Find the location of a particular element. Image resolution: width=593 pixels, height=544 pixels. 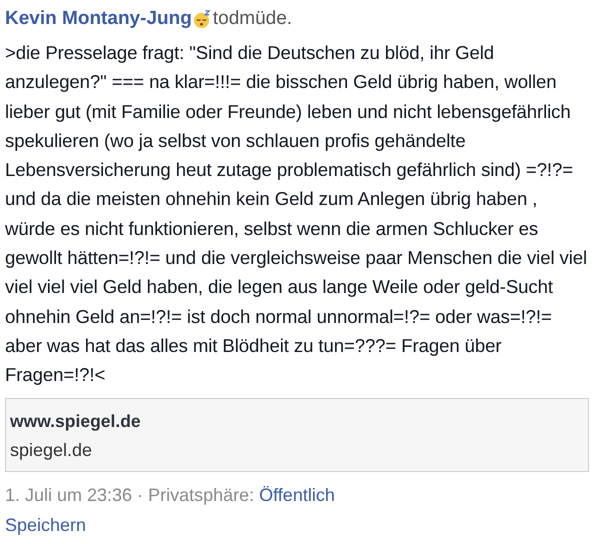

privacy-link: Öffentlich is located at coordinates (297, 494).